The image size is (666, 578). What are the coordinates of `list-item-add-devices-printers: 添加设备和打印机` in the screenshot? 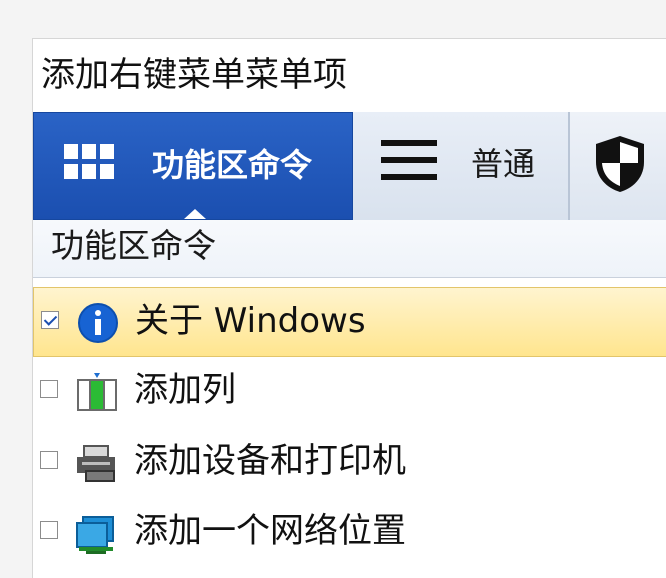 It's located at (349, 463).